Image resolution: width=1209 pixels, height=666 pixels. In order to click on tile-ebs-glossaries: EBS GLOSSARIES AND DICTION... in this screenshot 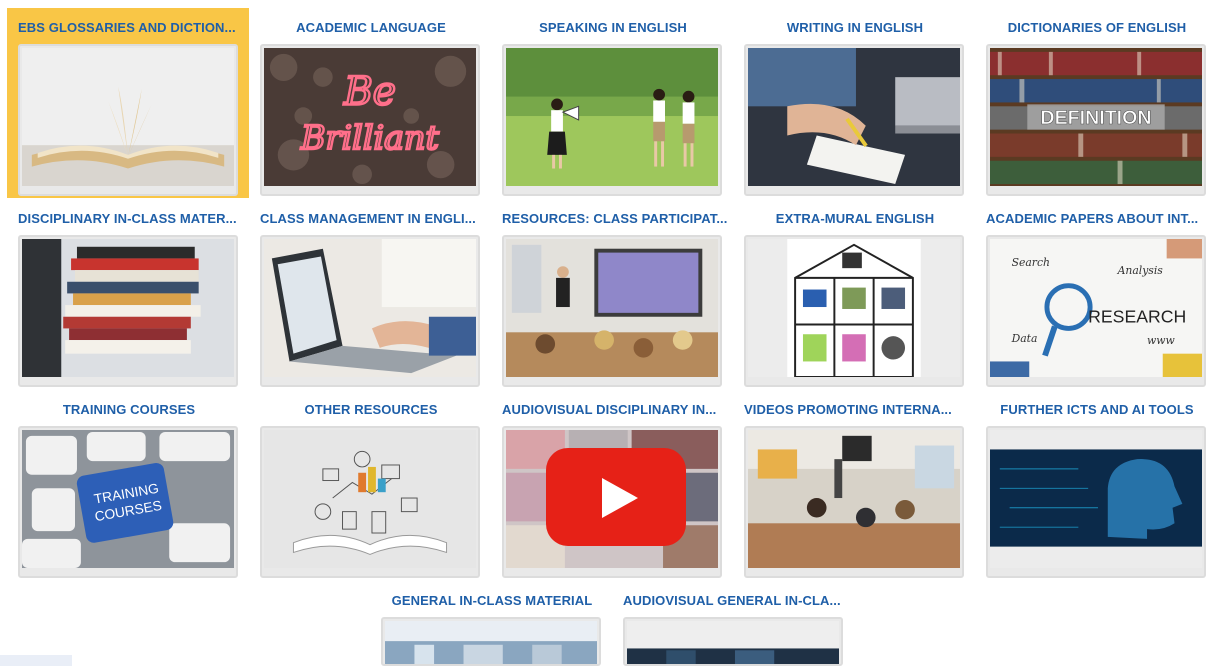, I will do `click(128, 103)`.